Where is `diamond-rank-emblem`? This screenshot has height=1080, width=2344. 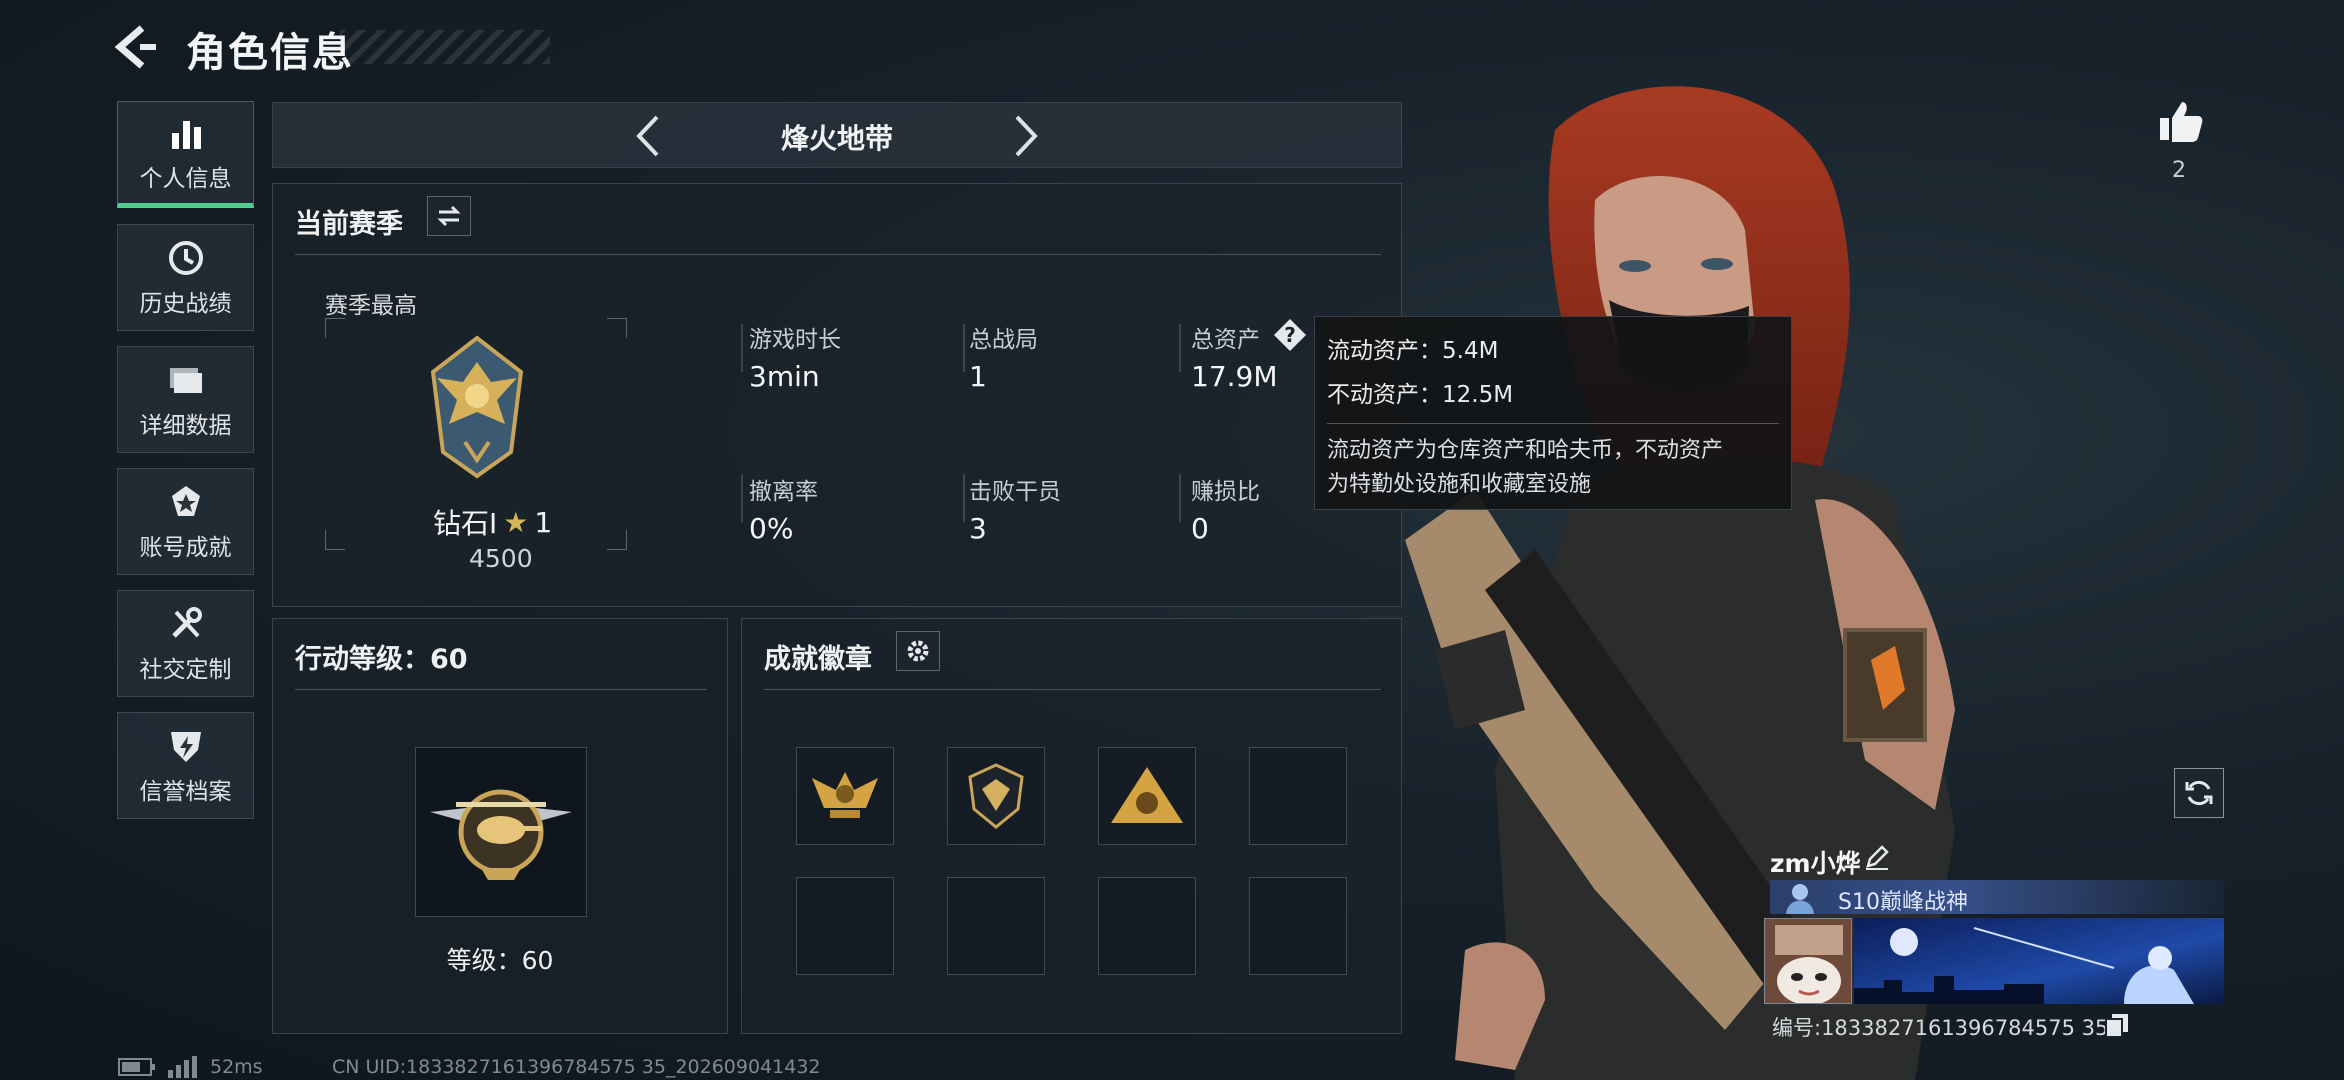
diamond-rank-emblem is located at coordinates (477, 407).